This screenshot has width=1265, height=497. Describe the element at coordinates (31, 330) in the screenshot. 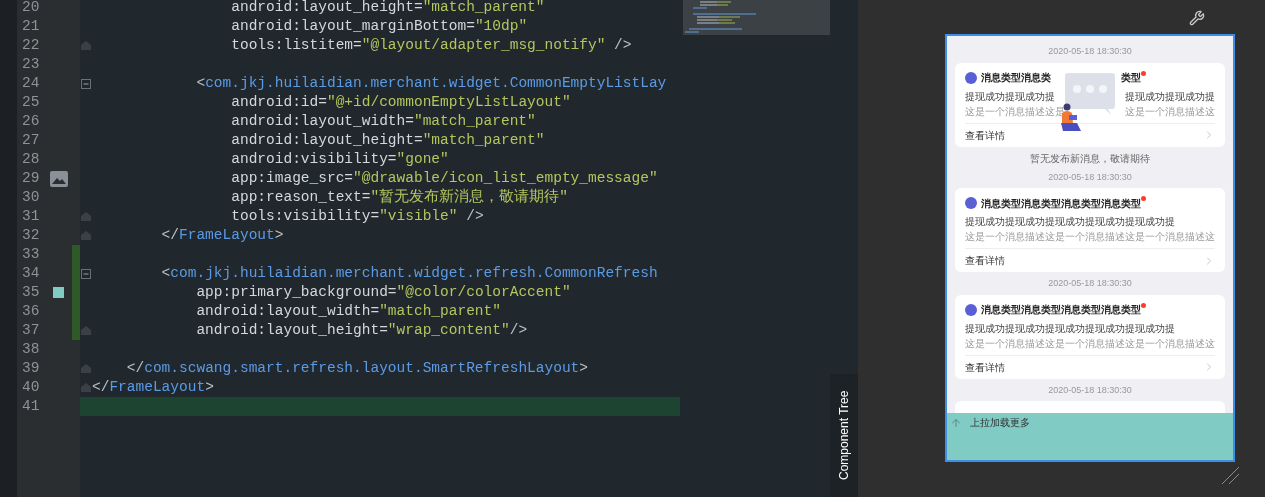

I see `line-number: 37` at that location.